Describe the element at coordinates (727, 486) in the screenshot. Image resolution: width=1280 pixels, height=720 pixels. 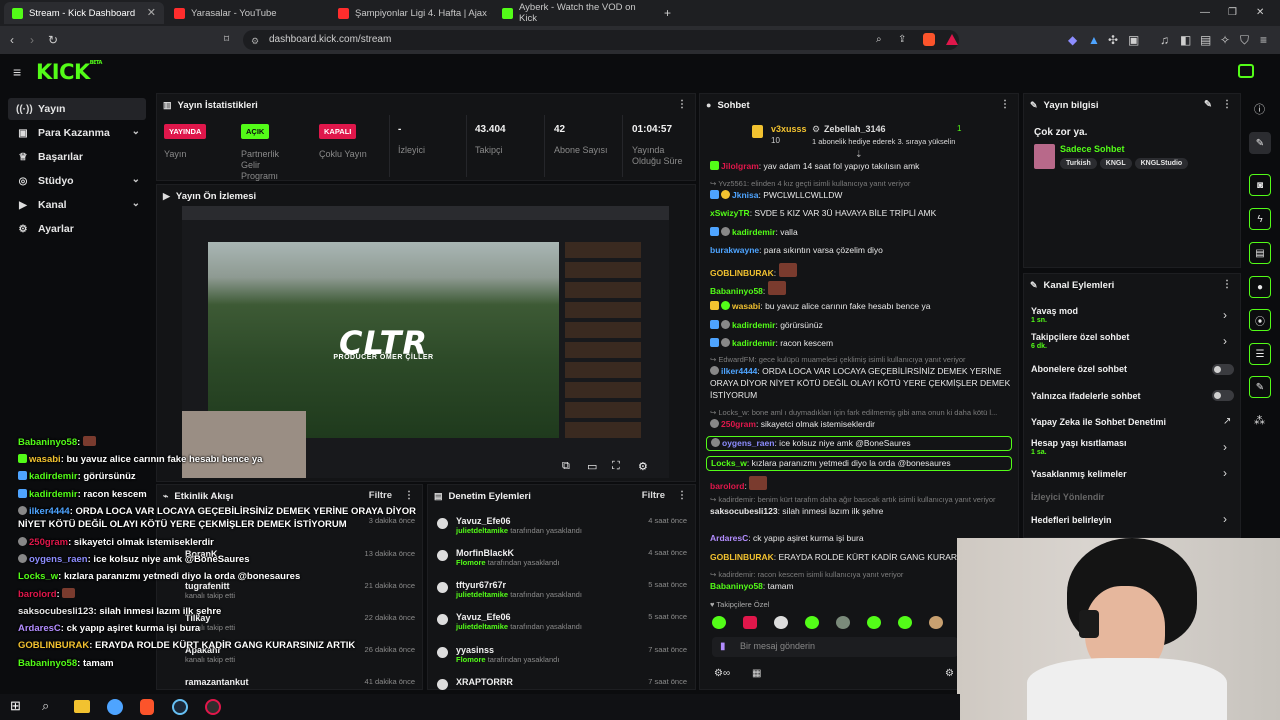
I see `chat-username: barolord` at that location.